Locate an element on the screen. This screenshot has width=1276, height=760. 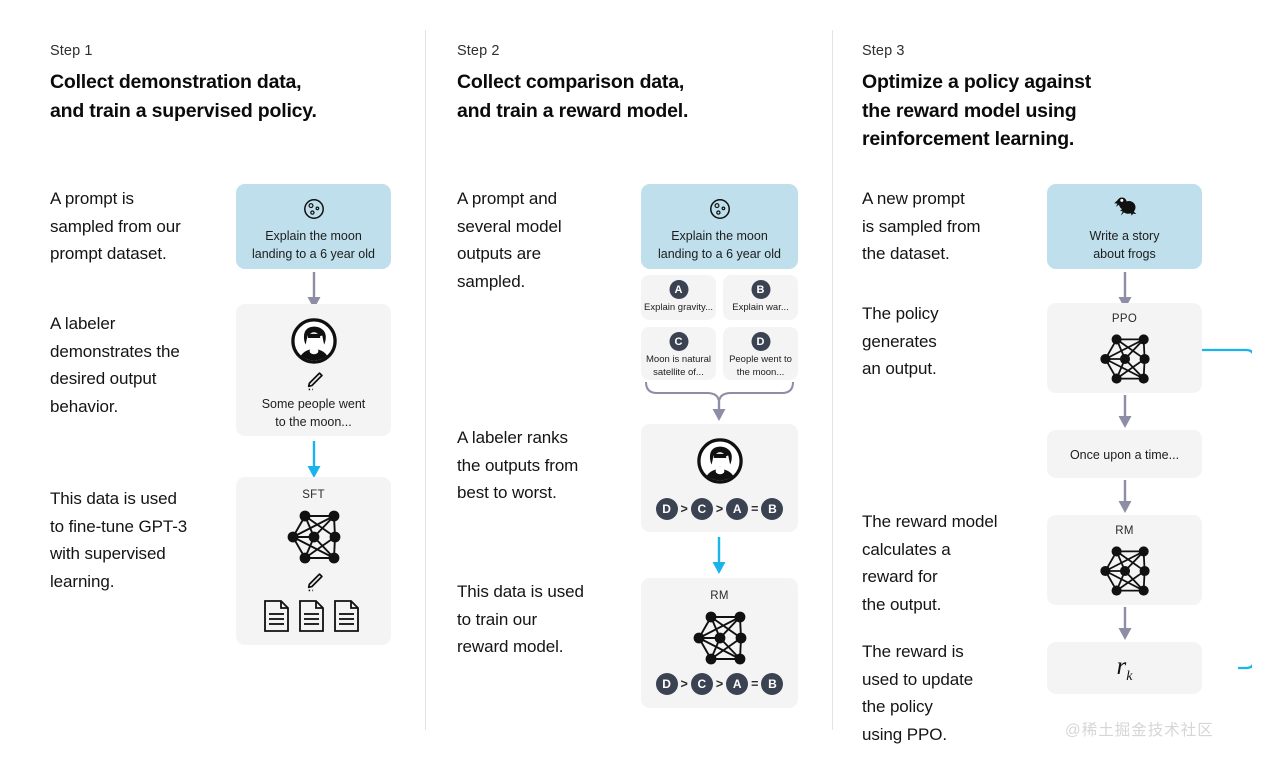
step-3-ppo-card: PPO is located at coordinates (1124, 348).